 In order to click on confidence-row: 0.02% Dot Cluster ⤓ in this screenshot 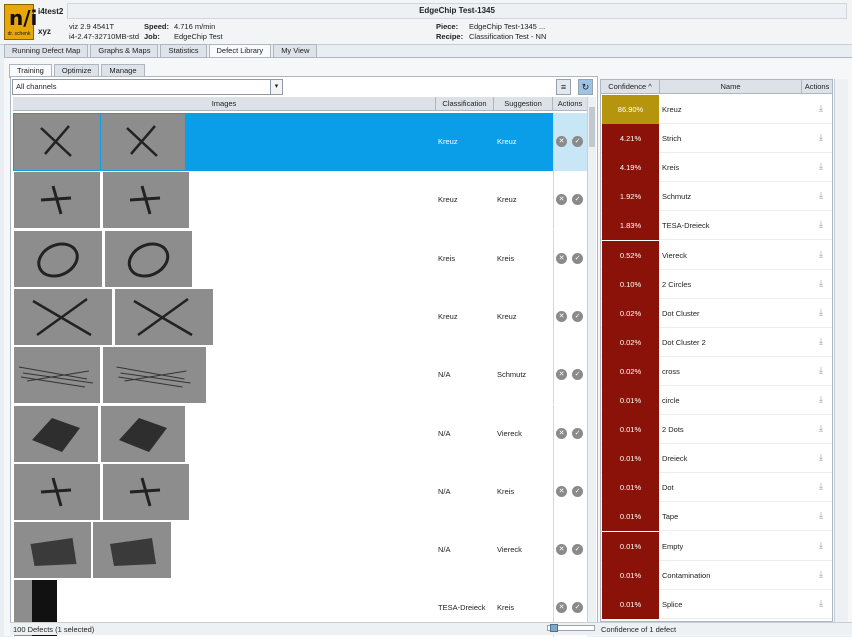, I will do `click(716, 313)`.